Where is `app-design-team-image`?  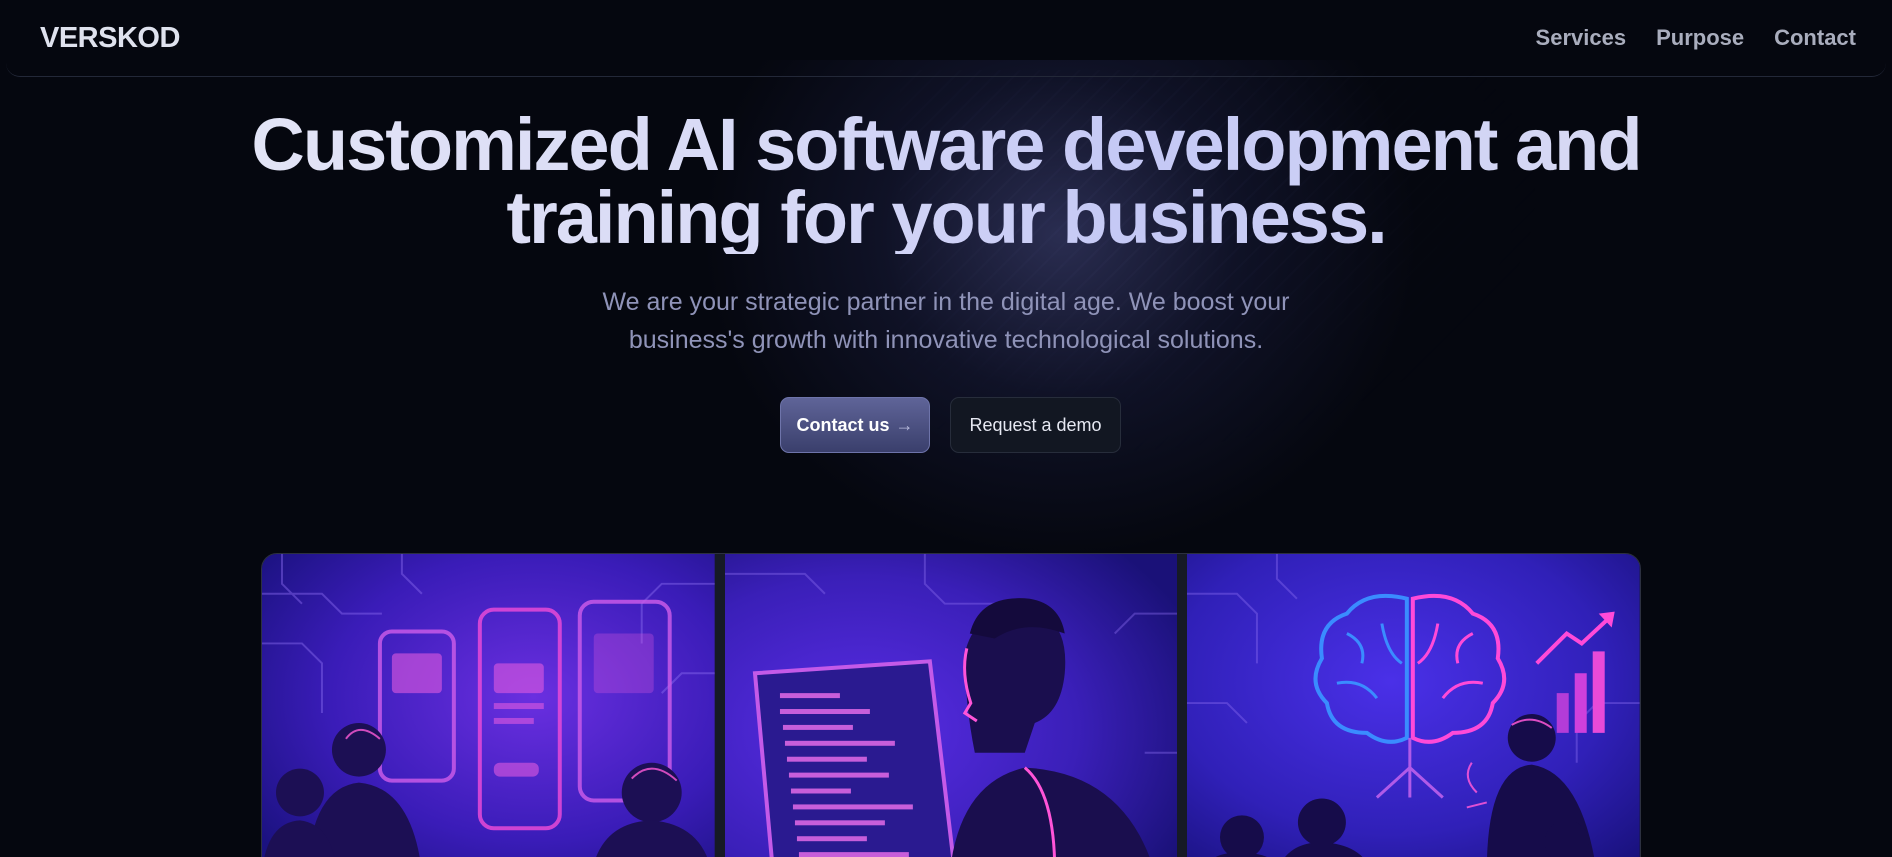
app-design-team-image is located at coordinates (488, 705).